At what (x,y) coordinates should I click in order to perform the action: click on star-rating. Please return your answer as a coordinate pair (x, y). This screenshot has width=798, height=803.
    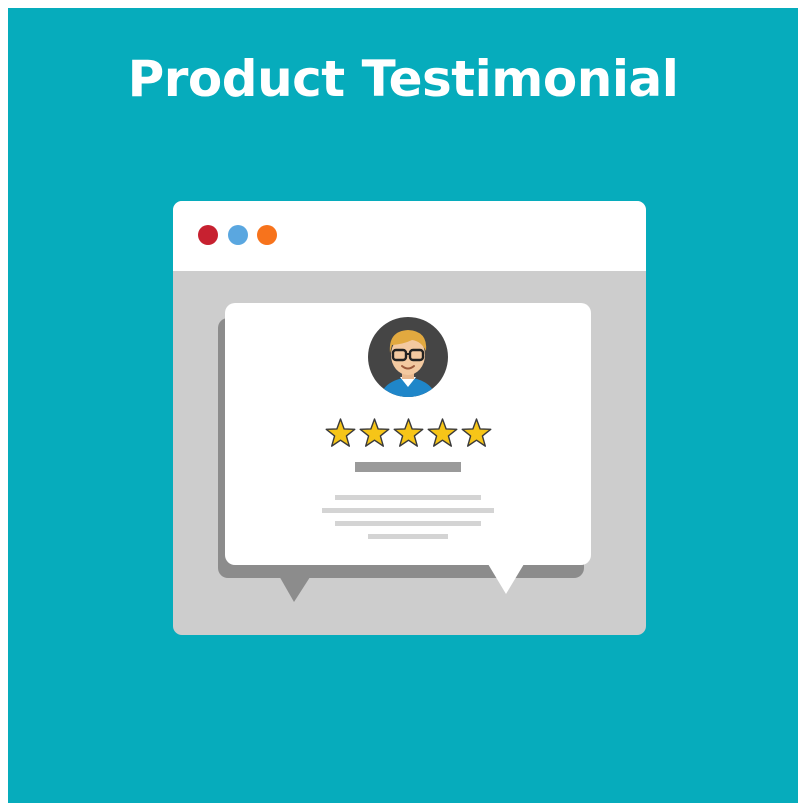
    Looking at the image, I should click on (408, 433).